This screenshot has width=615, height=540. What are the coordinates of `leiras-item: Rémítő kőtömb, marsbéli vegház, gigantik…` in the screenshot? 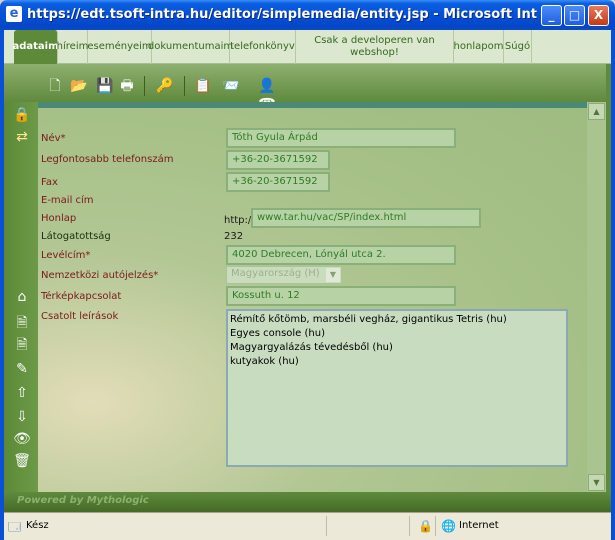 It's located at (397, 320).